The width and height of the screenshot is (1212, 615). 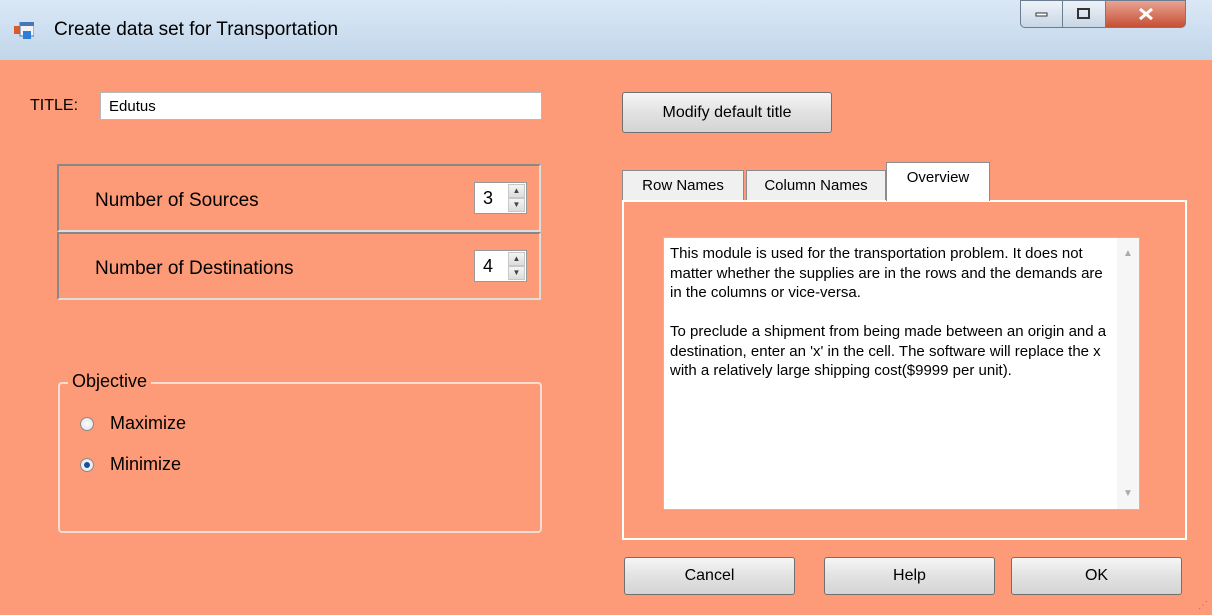 I want to click on close-icon, so click(x=1145, y=14).